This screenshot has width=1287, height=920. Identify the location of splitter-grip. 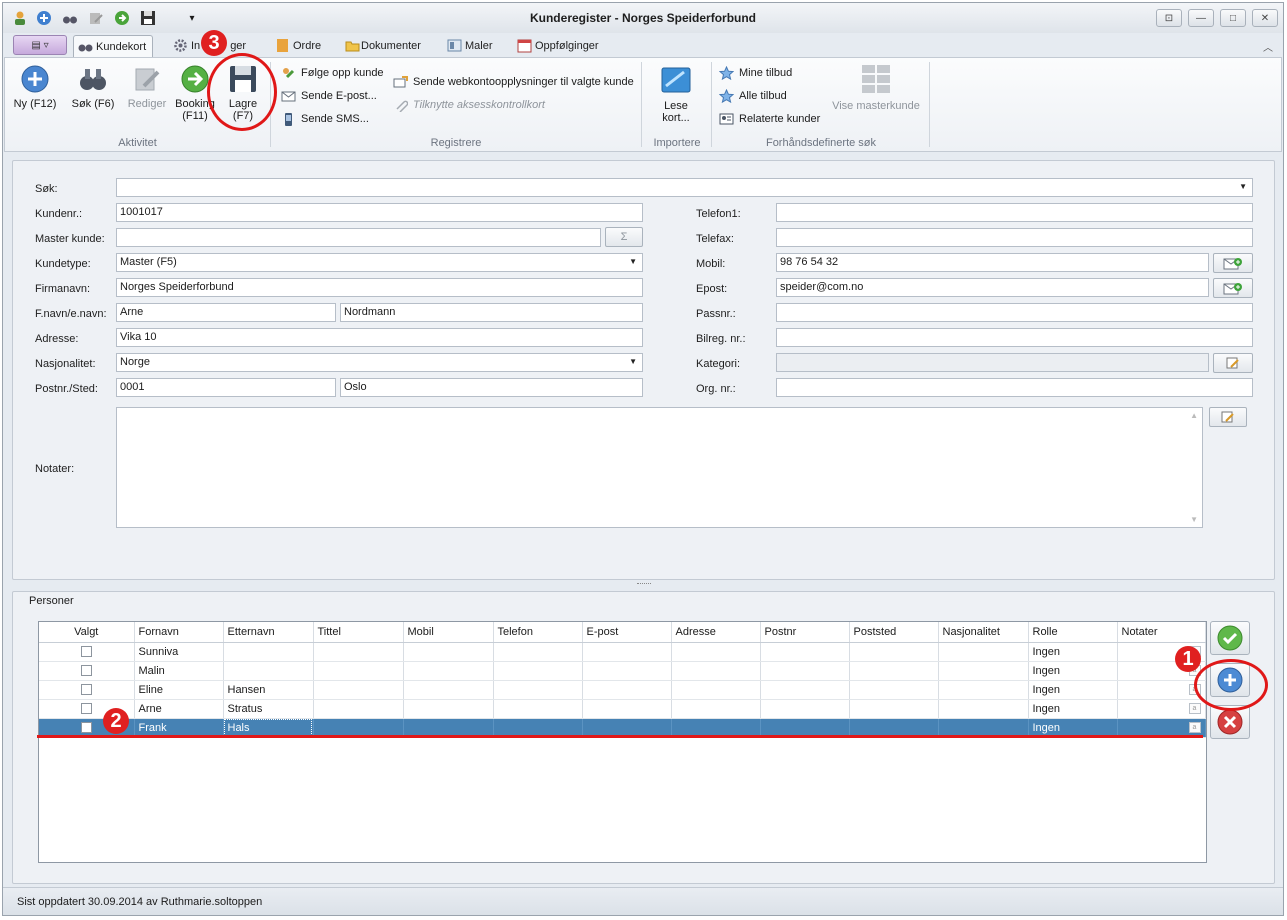
(644, 584).